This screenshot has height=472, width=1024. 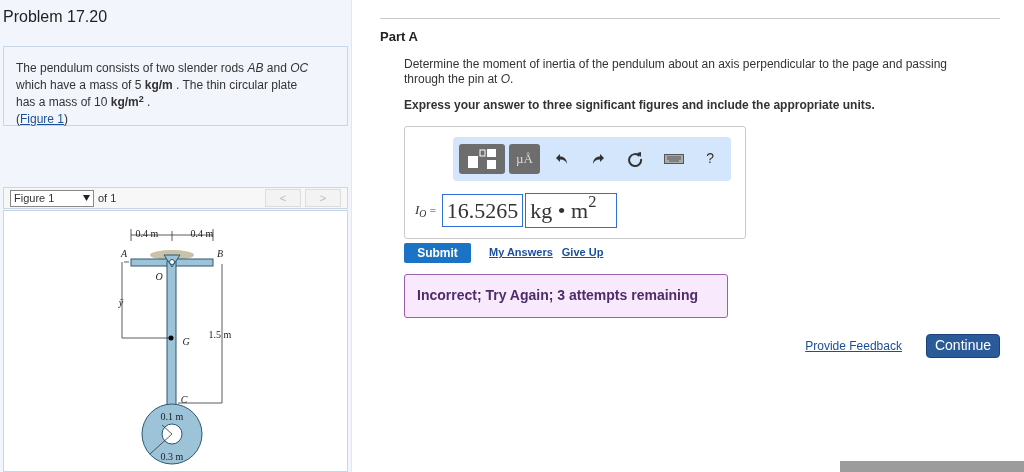 I want to click on template-icon, so click(x=482, y=158).